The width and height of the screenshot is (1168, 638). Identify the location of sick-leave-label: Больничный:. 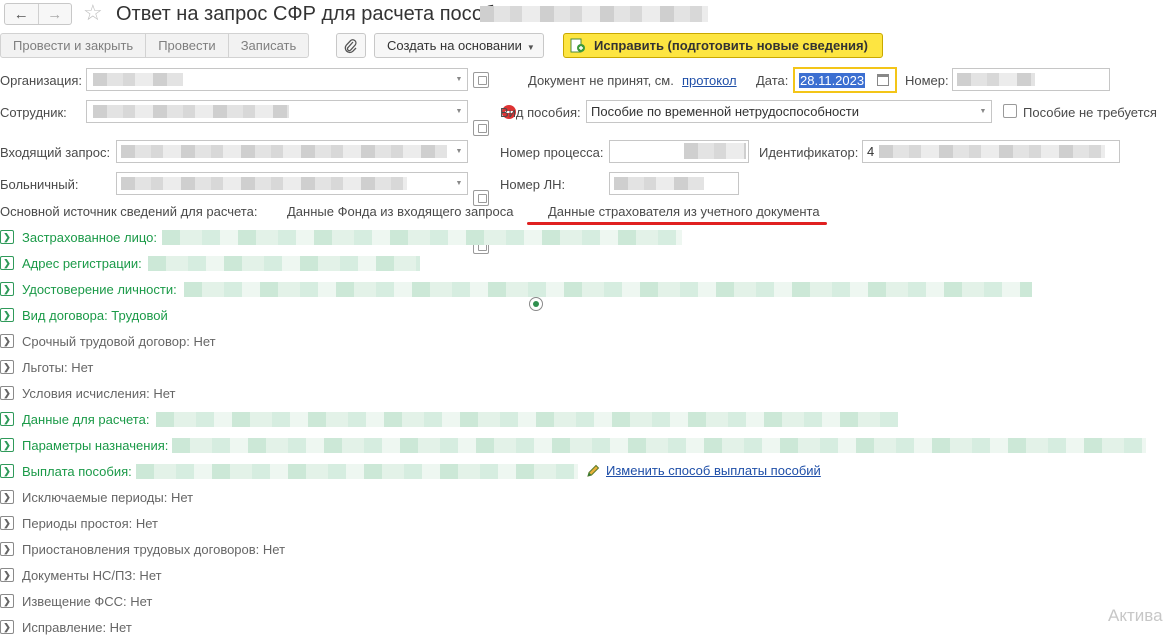
(39, 184).